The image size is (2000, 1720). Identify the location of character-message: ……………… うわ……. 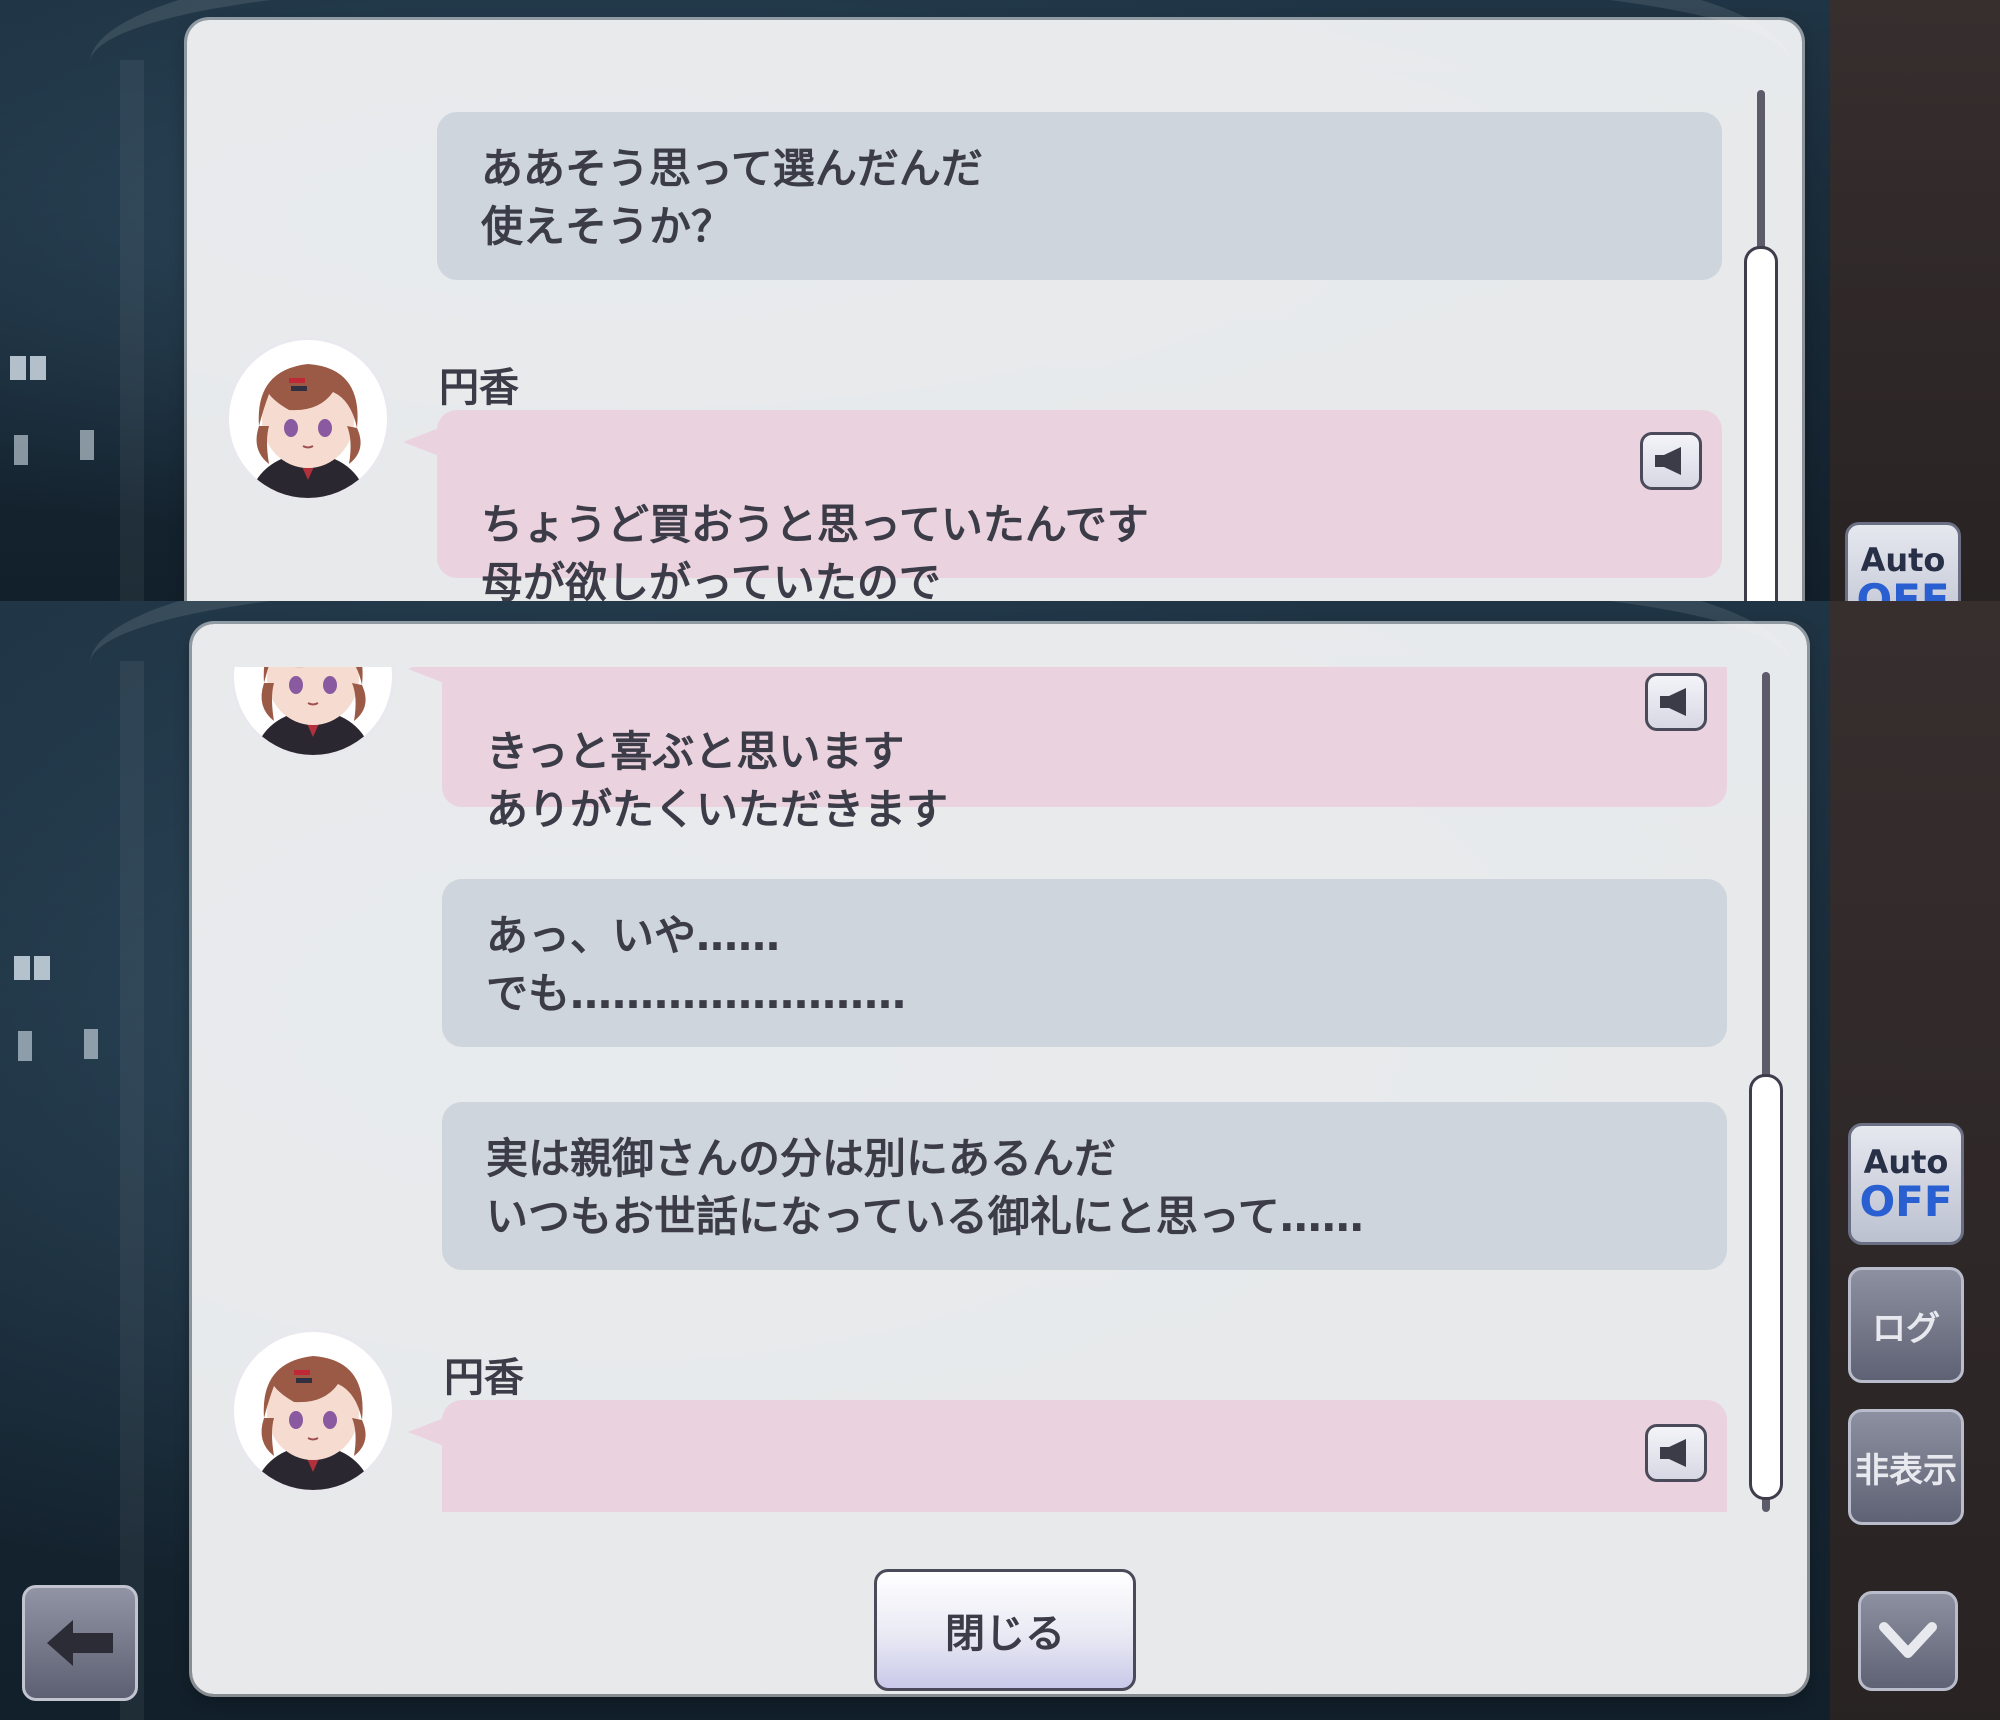
(1067, 1456).